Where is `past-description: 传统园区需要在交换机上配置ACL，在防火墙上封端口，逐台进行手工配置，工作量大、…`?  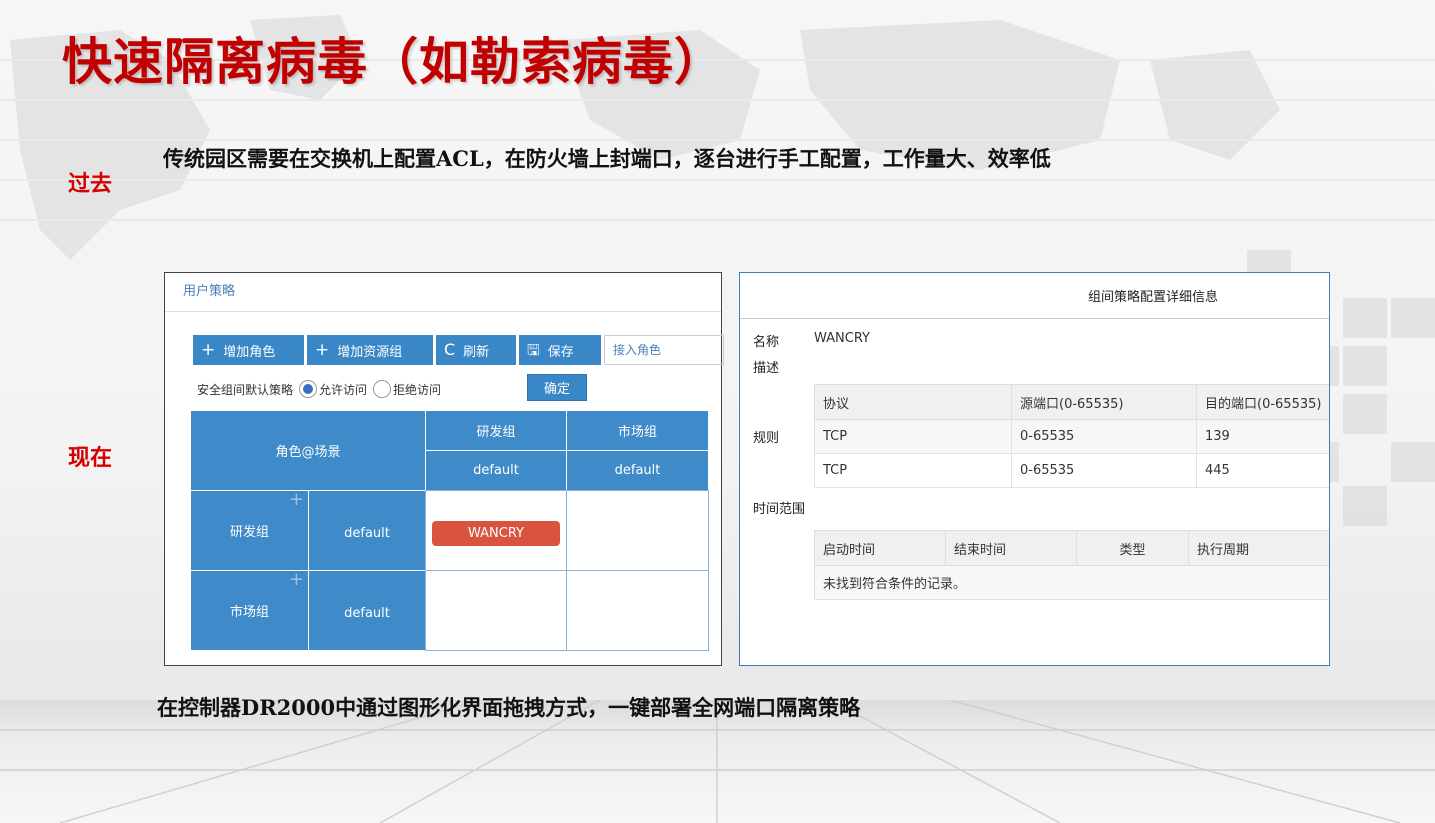 past-description: 传统园区需要在交换机上配置ACL，在防火墙上封端口，逐台进行手工配置，工作量大、… is located at coordinates (607, 158).